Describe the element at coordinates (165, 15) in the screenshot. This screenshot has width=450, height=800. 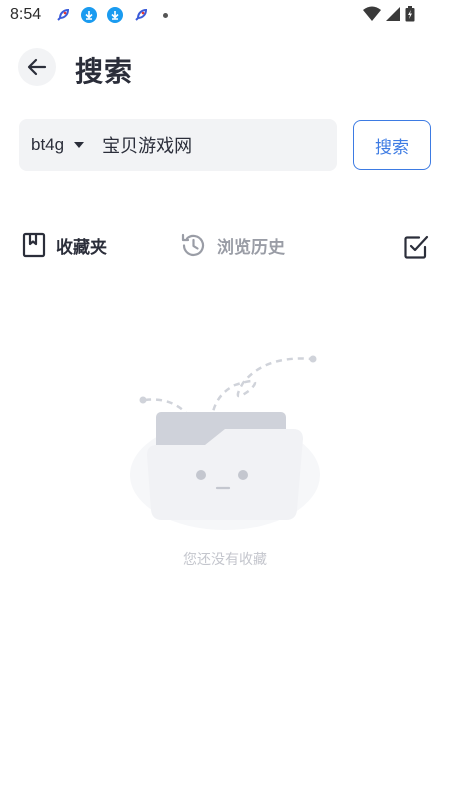
I see `dot-icon` at that location.